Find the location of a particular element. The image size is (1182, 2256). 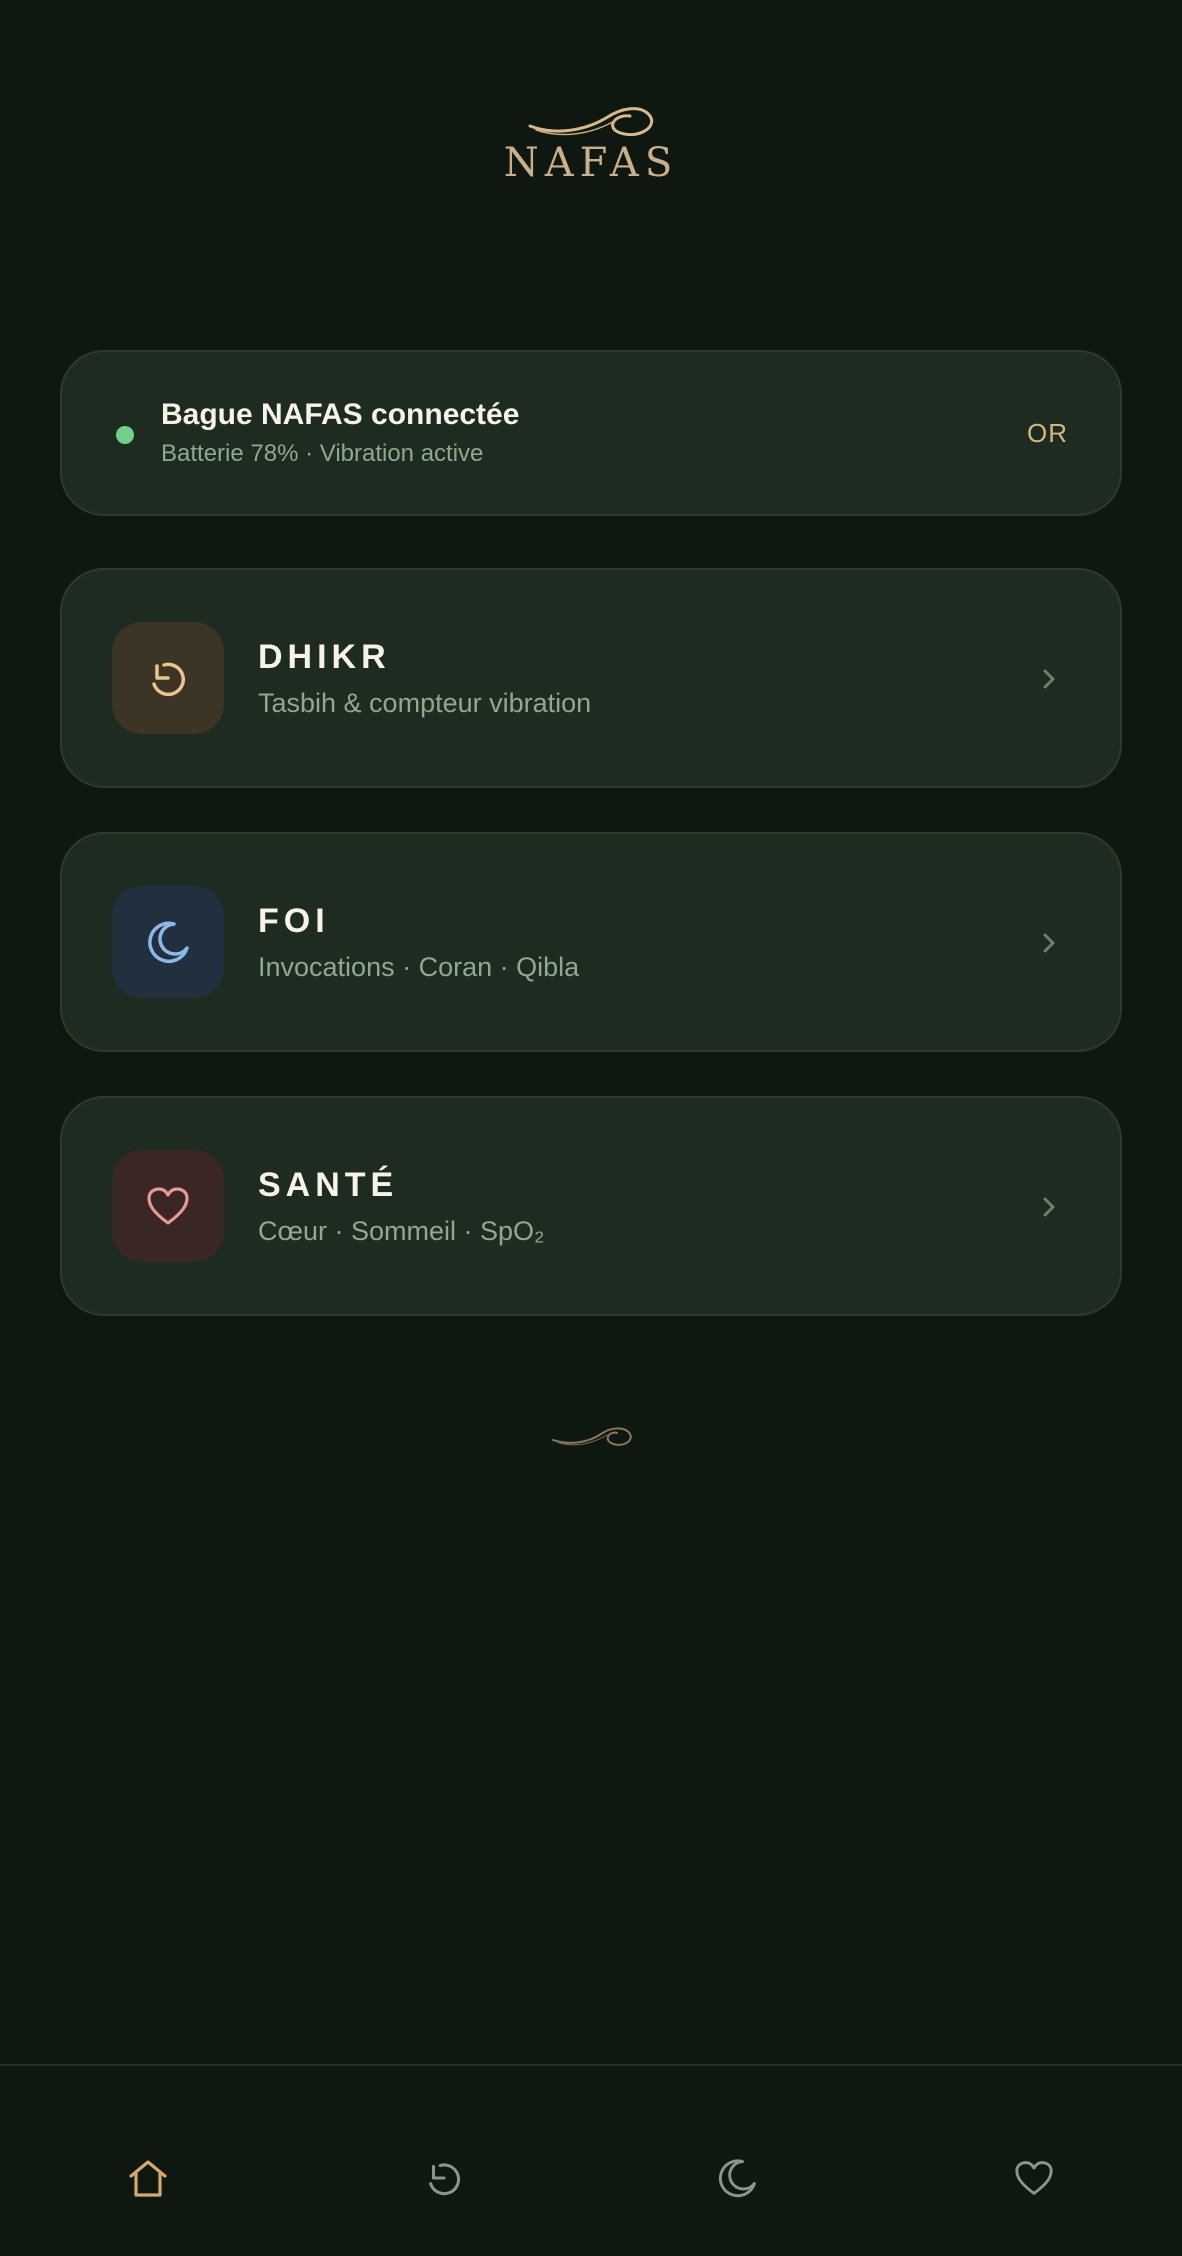

device-status-details: Batterie 78% · Vibration active is located at coordinates (322, 453).